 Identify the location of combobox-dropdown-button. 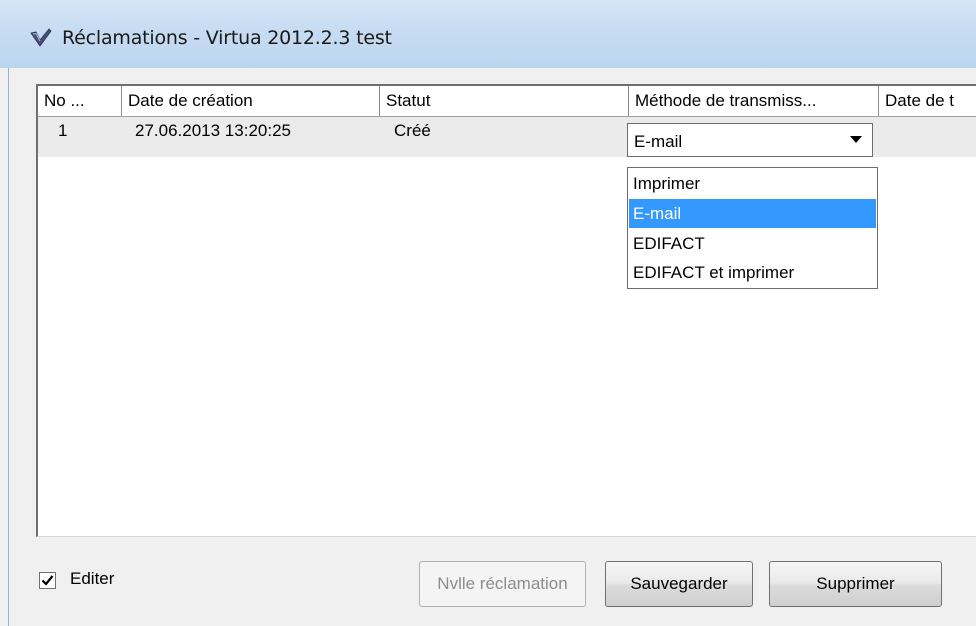
(856, 140).